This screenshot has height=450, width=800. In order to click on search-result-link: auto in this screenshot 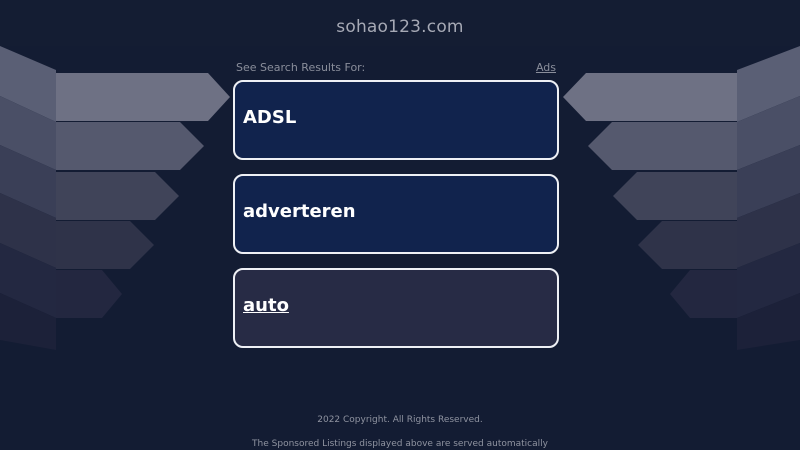, I will do `click(396, 308)`.